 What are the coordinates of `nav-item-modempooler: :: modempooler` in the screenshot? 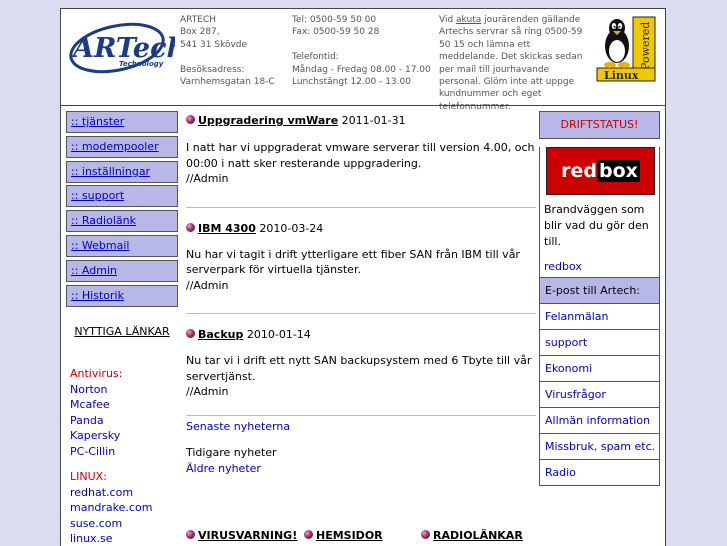 It's located at (122, 146).